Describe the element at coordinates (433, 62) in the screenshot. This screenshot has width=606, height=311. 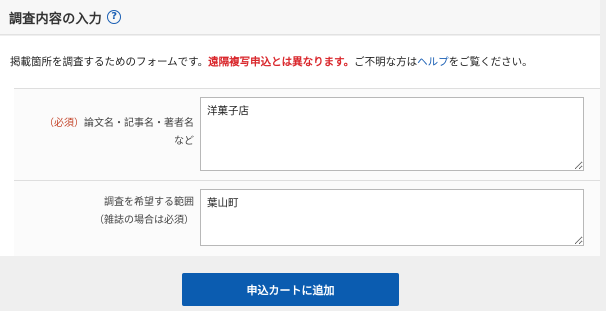
I see `help-link: ヘルプ` at that location.